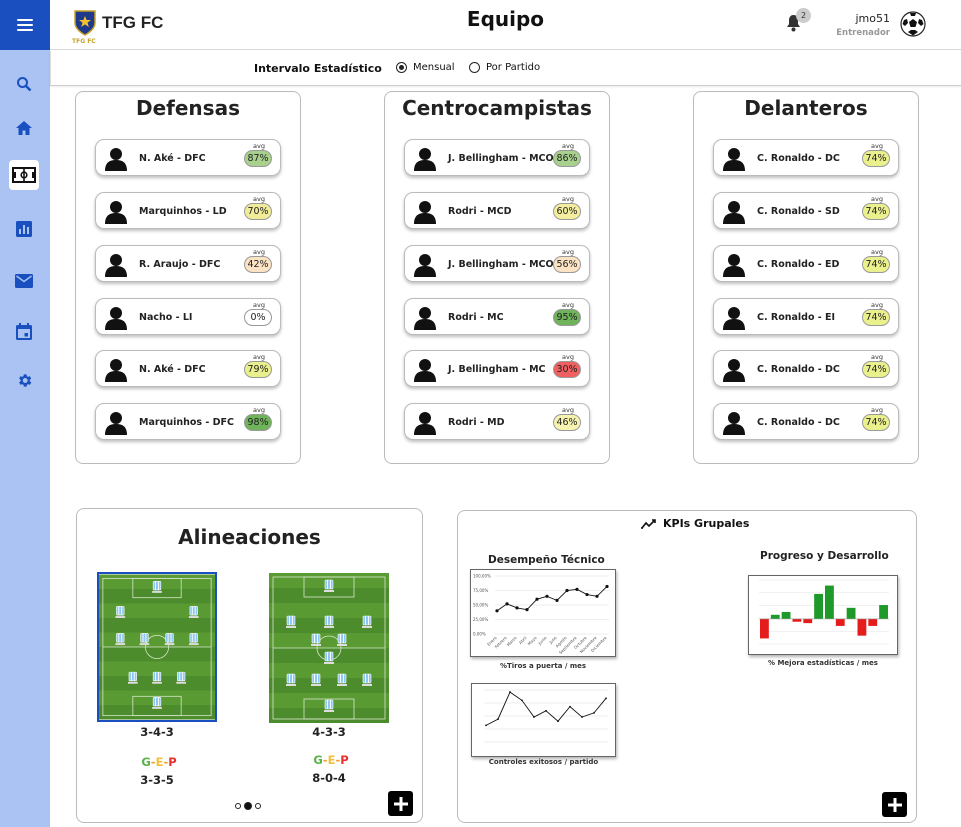 The height and width of the screenshot is (827, 961). I want to click on player-name: J. Bellingham - MCO, so click(501, 158).